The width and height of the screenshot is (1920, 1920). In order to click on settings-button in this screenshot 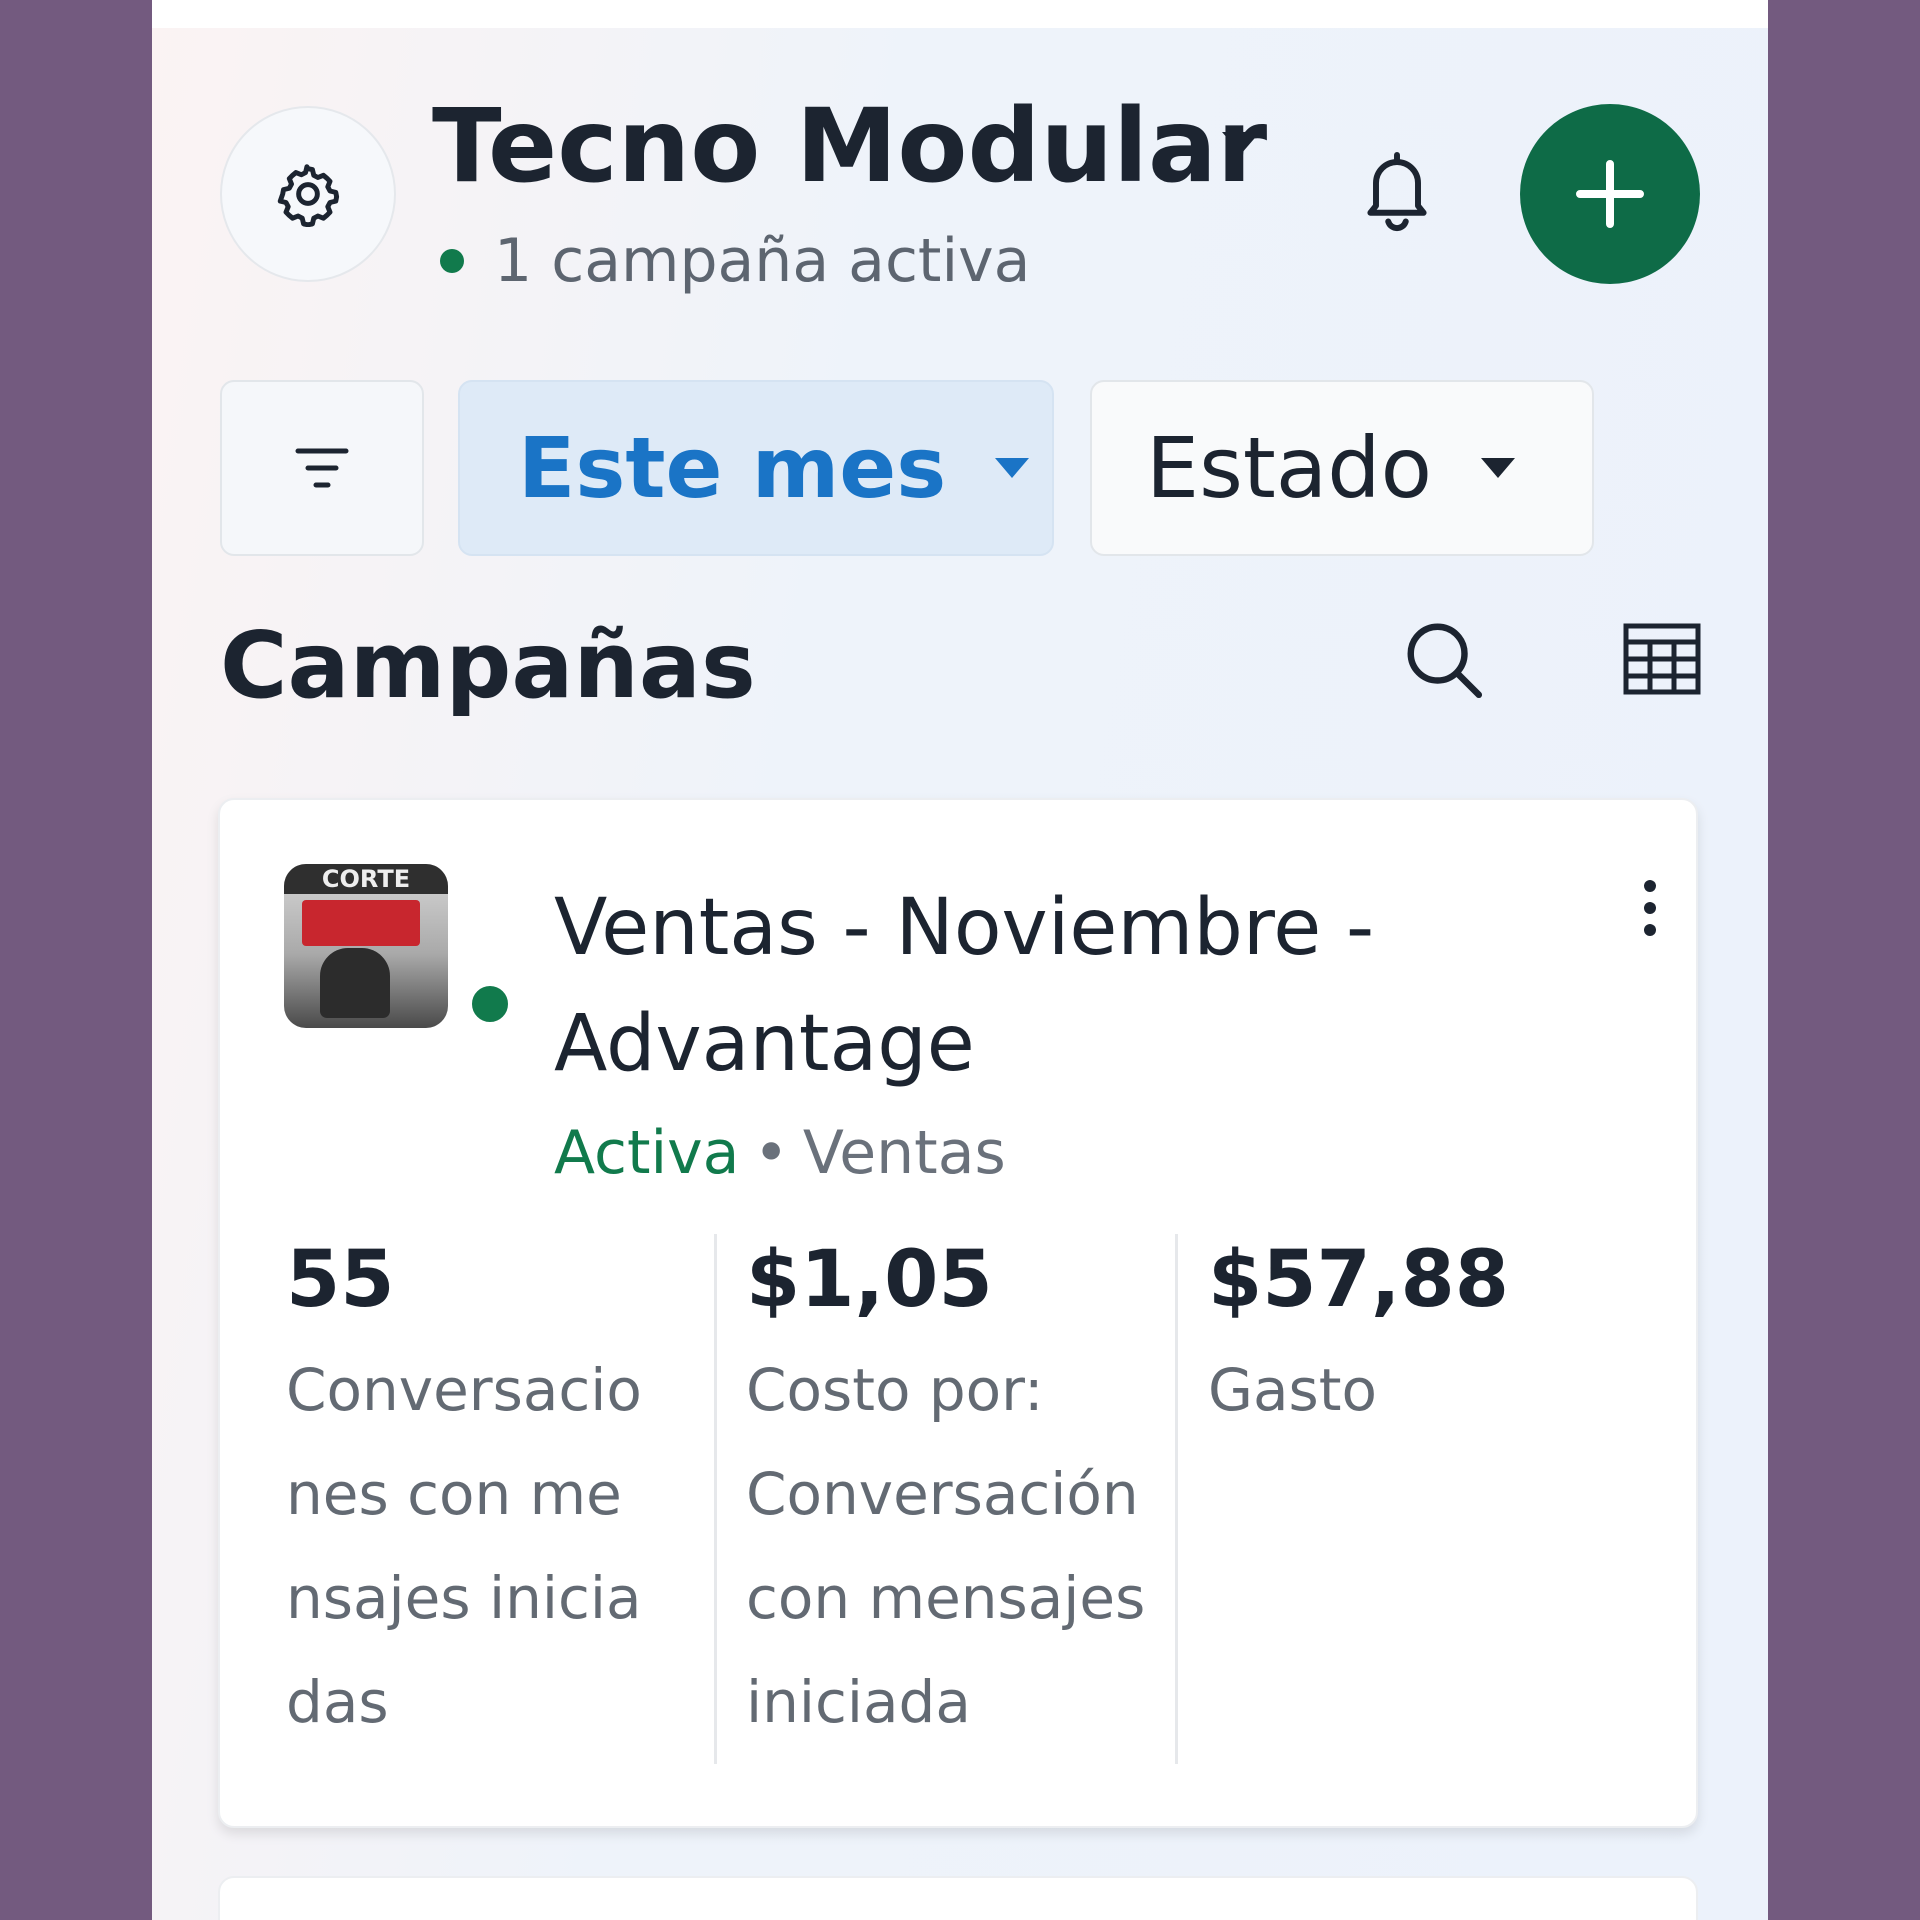, I will do `click(308, 194)`.